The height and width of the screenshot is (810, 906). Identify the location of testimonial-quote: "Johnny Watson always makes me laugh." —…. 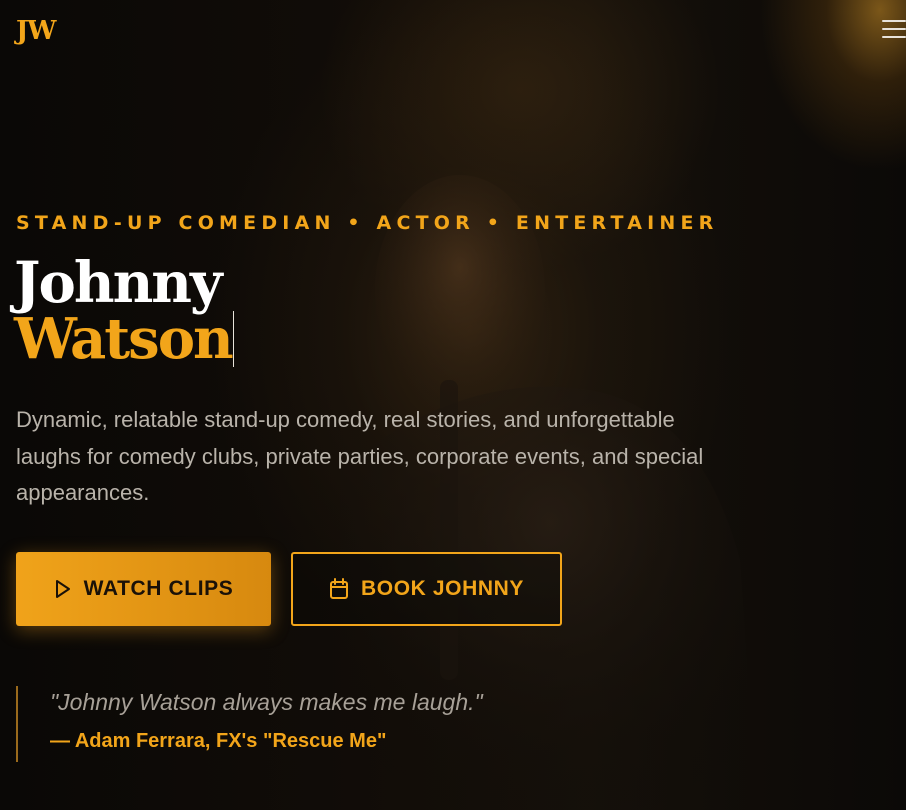
(249, 724).